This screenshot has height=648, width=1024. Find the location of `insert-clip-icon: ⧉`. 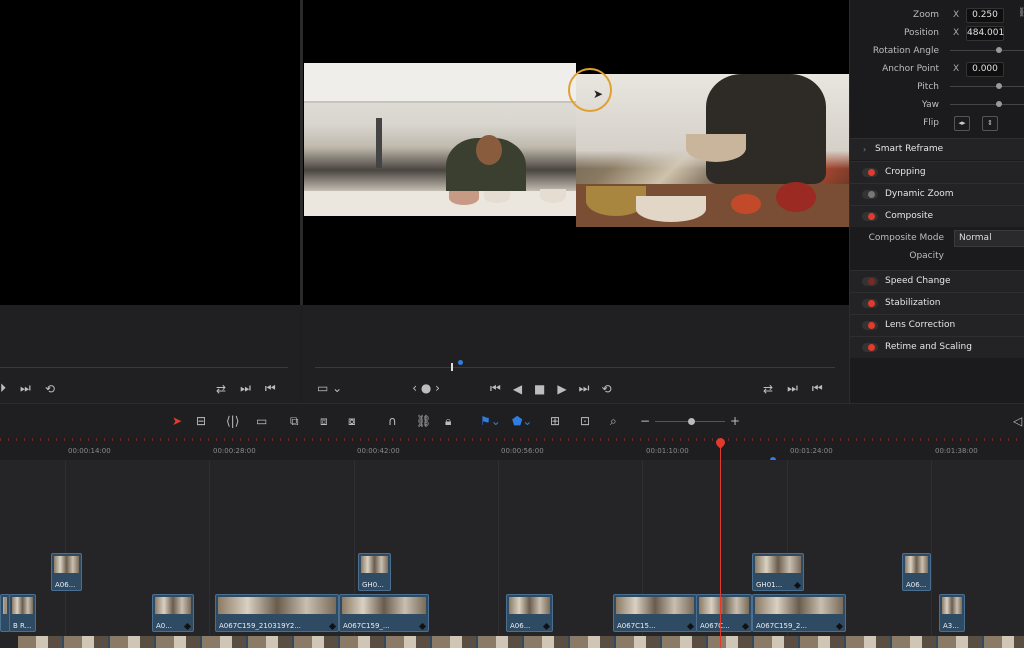

insert-clip-icon: ⧉ is located at coordinates (294, 421).